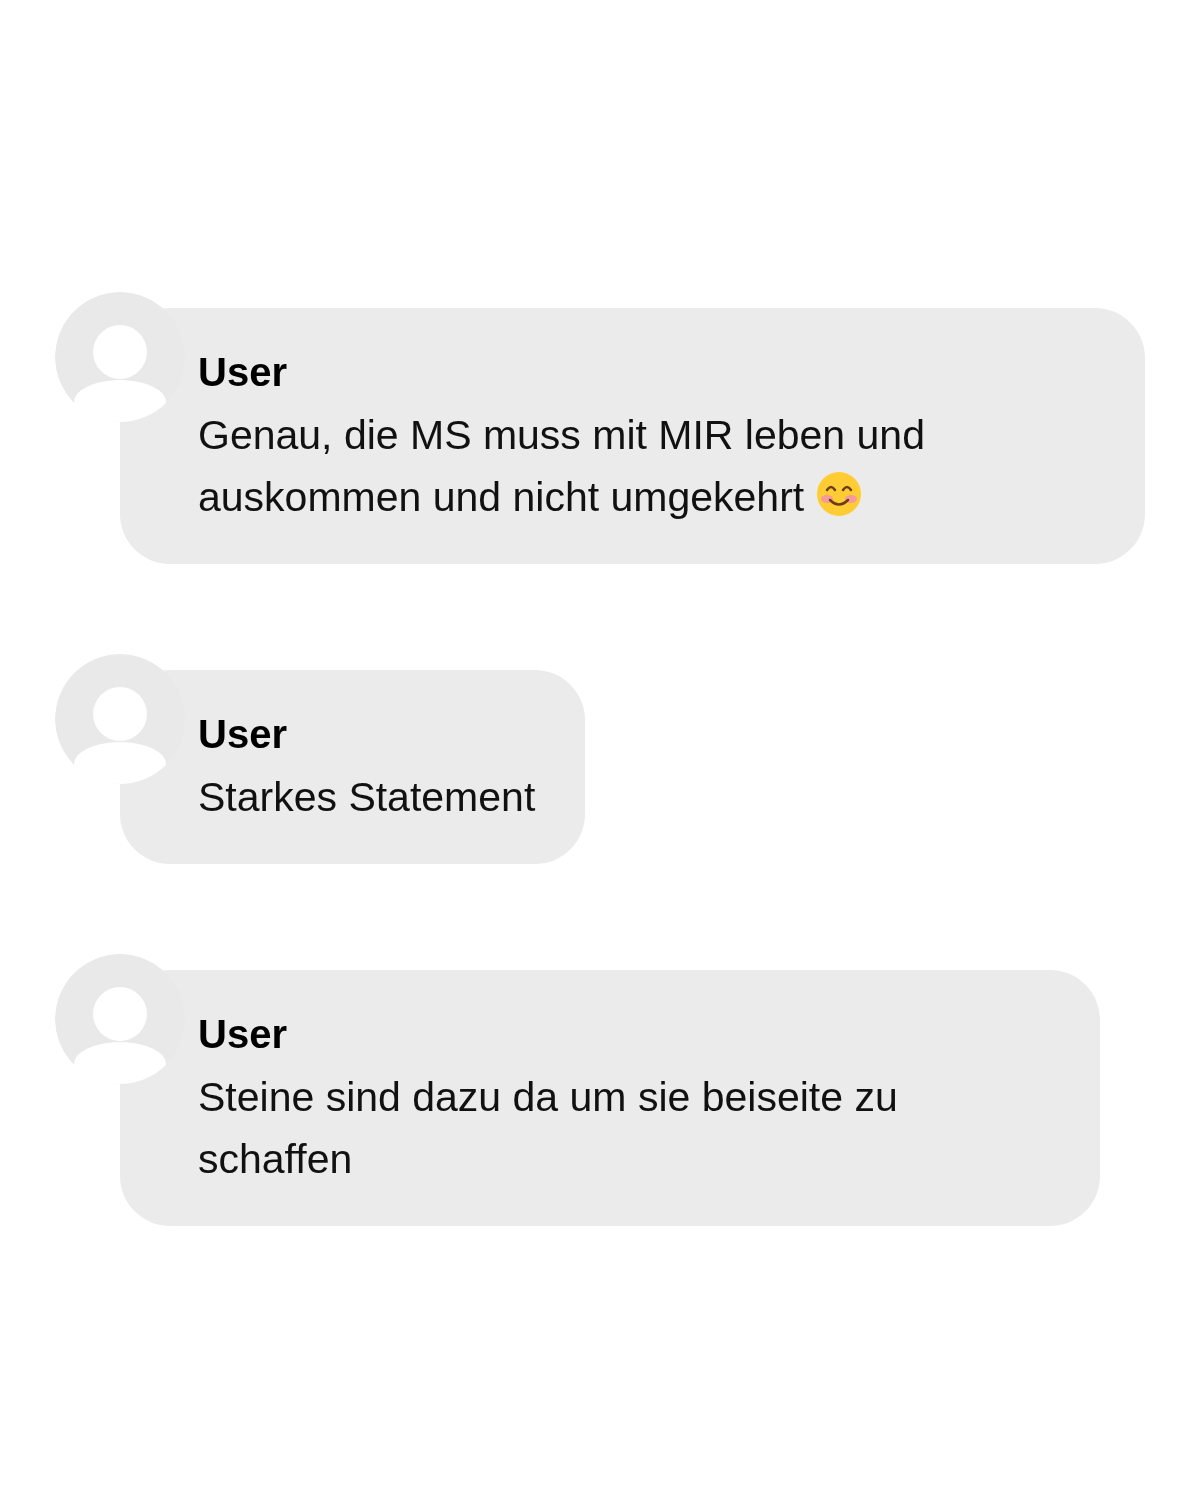 The image size is (1200, 1500). What do you see at coordinates (548, 1128) in the screenshot?
I see `comment-text: Steine sind dazu da um sie beiseite zu schaffen` at bounding box center [548, 1128].